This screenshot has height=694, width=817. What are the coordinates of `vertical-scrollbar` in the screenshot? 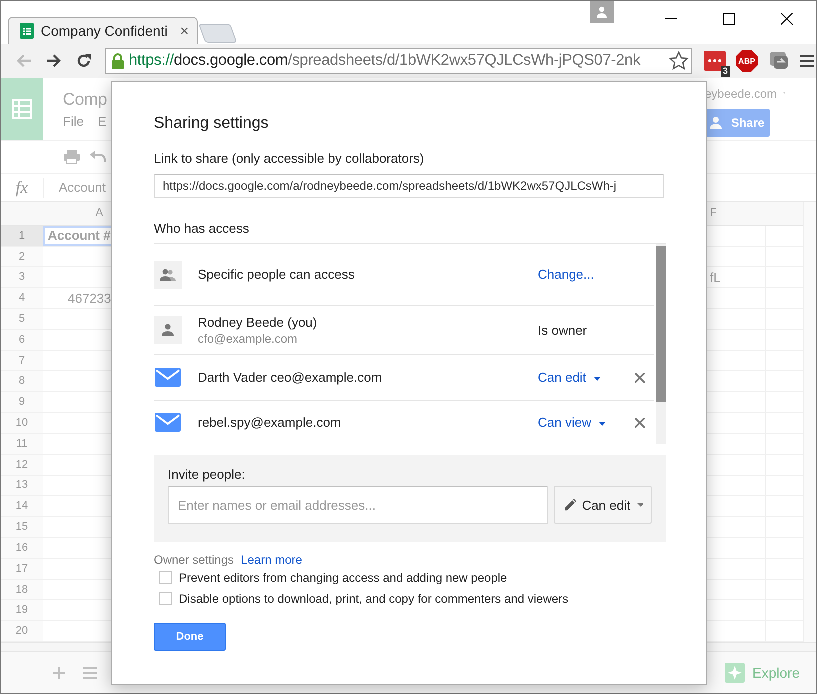 It's located at (809, 422).